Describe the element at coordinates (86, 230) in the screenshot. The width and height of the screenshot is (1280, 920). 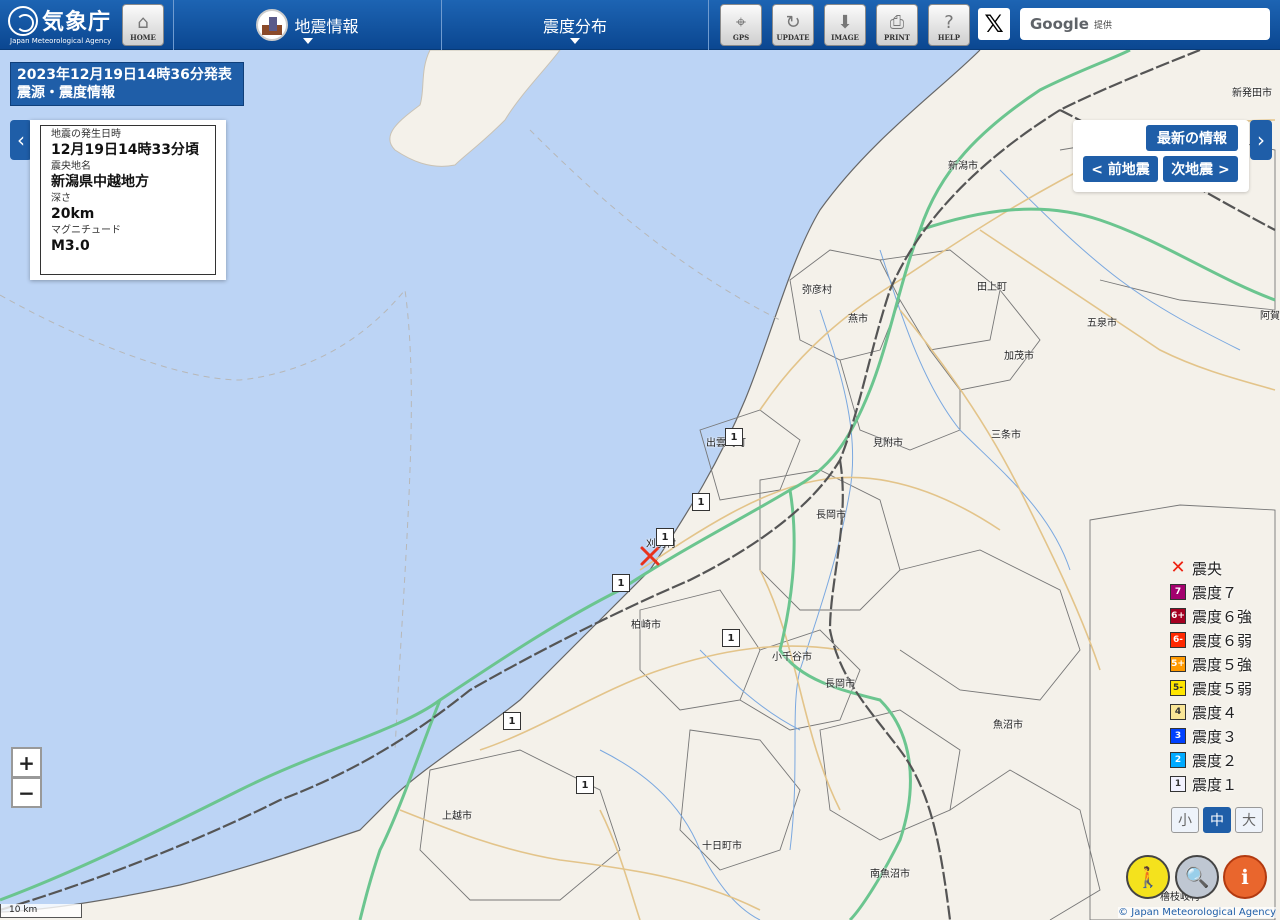
I see `magnitude-label: マグニチュード` at that location.